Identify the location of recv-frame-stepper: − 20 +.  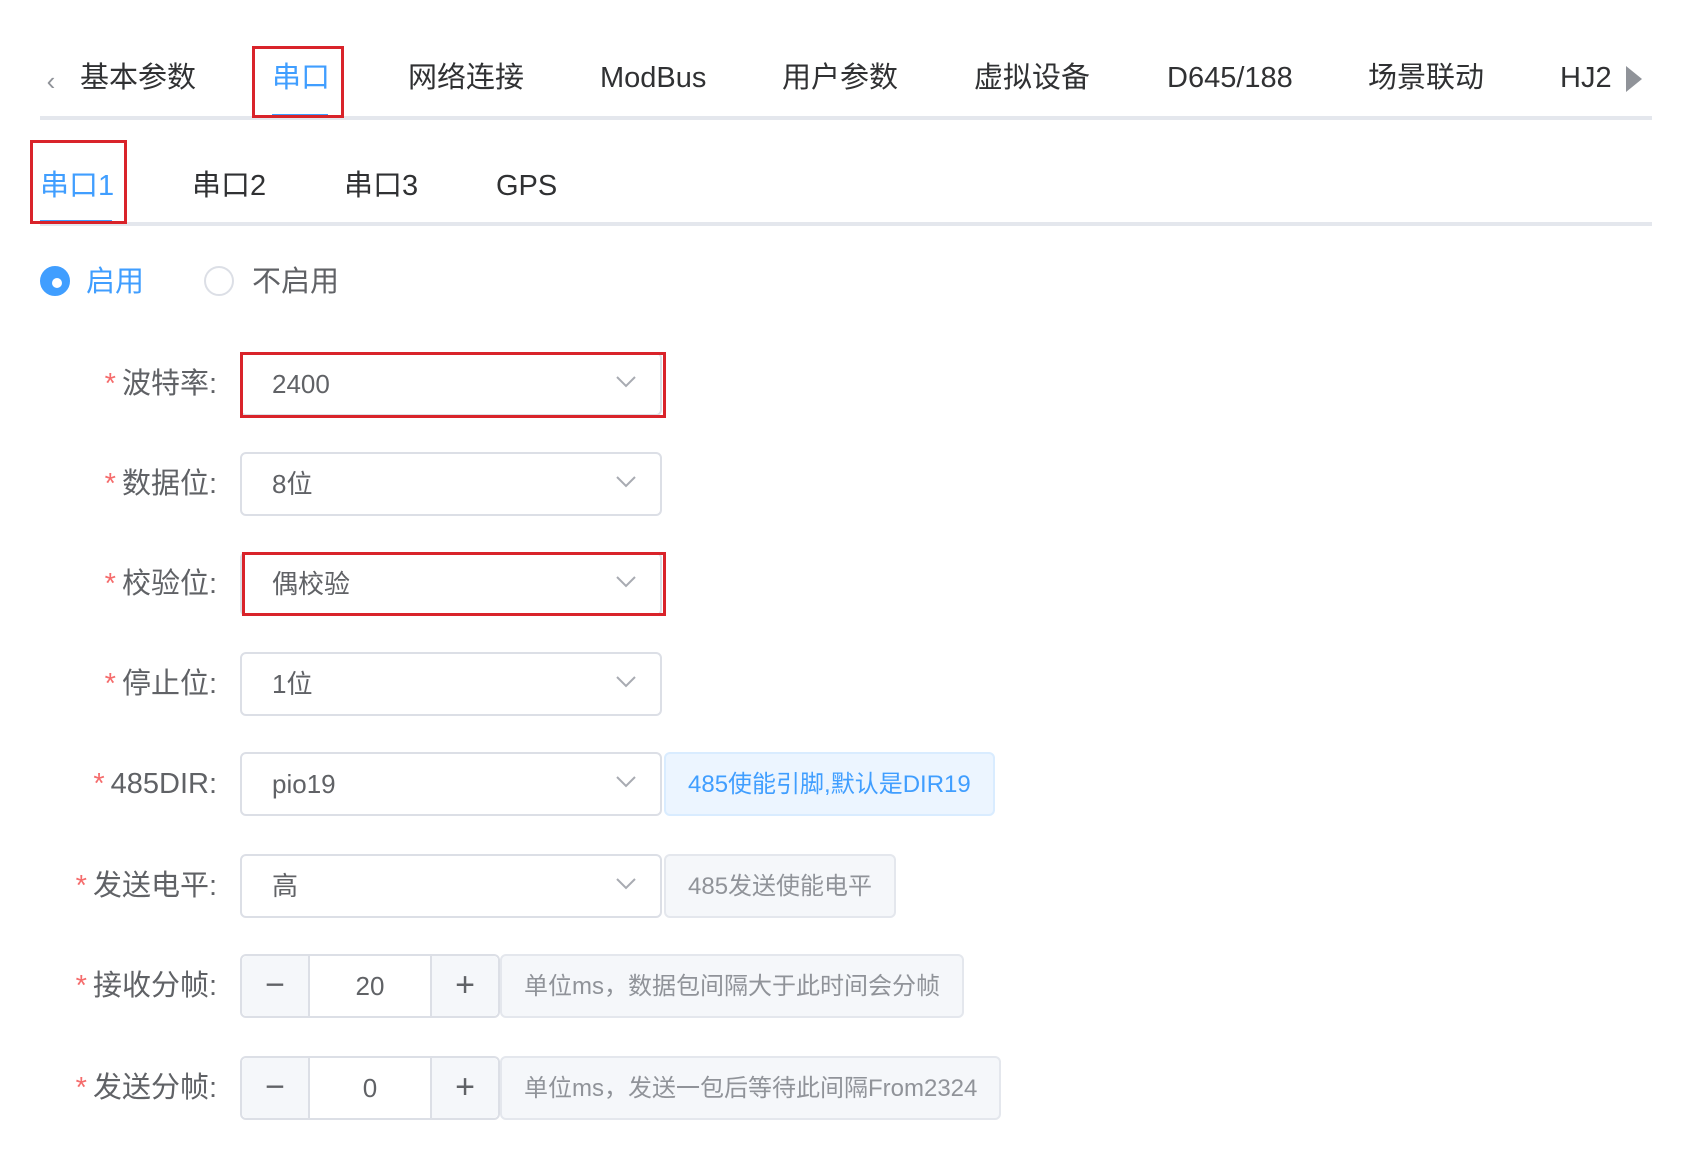
(370, 986).